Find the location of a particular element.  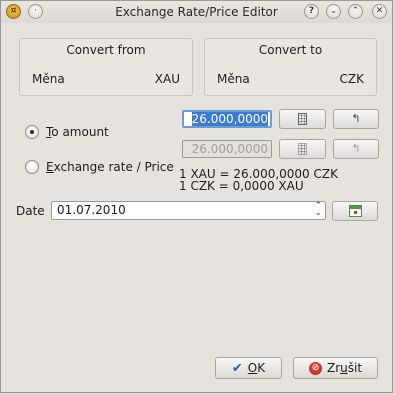

convert-from-title: Convert from is located at coordinates (106, 50).